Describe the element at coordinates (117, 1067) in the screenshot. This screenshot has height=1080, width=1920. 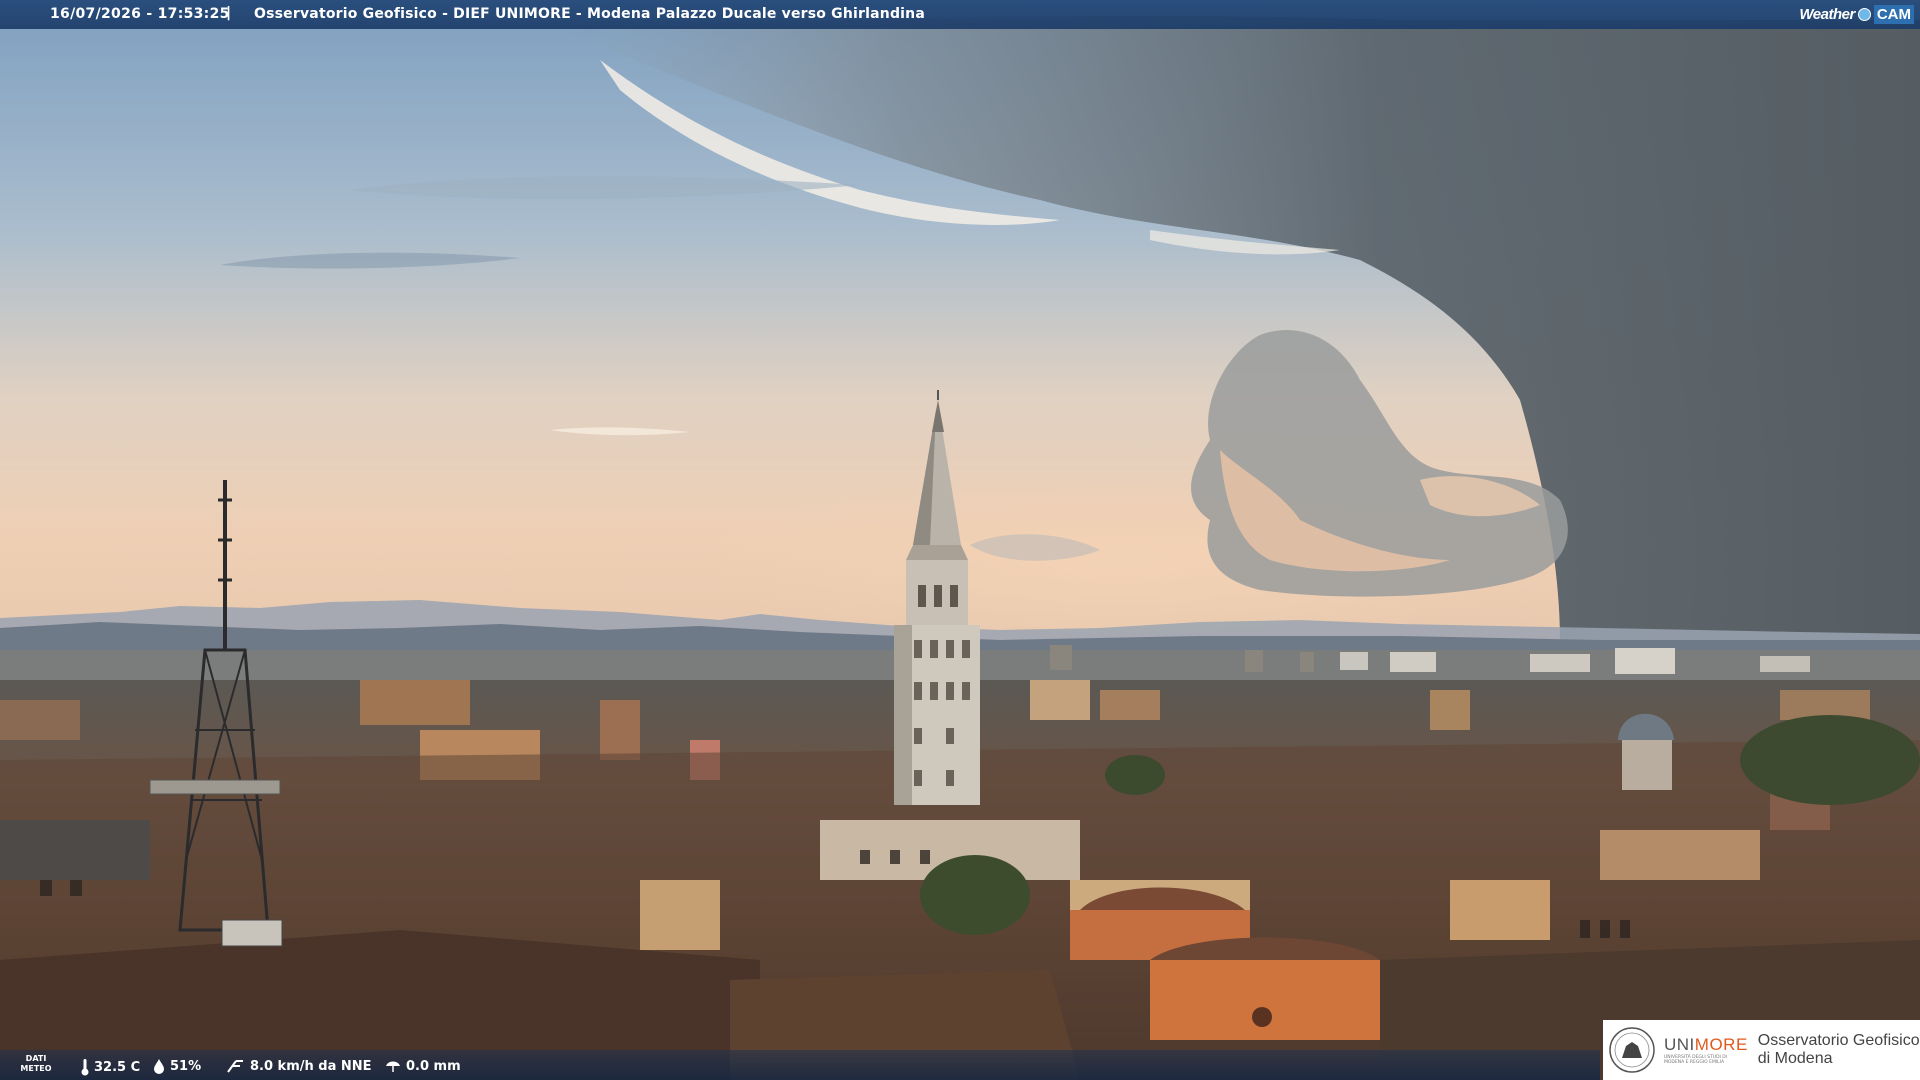
I see `temperature-value: 32.5 C` at that location.